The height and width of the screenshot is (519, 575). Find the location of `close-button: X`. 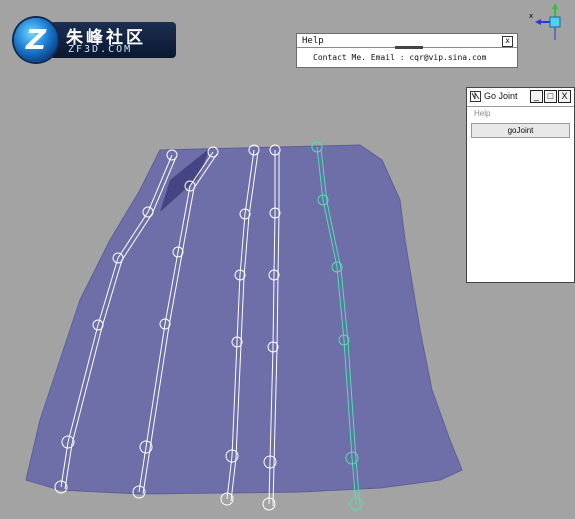

close-button: X is located at coordinates (564, 96).